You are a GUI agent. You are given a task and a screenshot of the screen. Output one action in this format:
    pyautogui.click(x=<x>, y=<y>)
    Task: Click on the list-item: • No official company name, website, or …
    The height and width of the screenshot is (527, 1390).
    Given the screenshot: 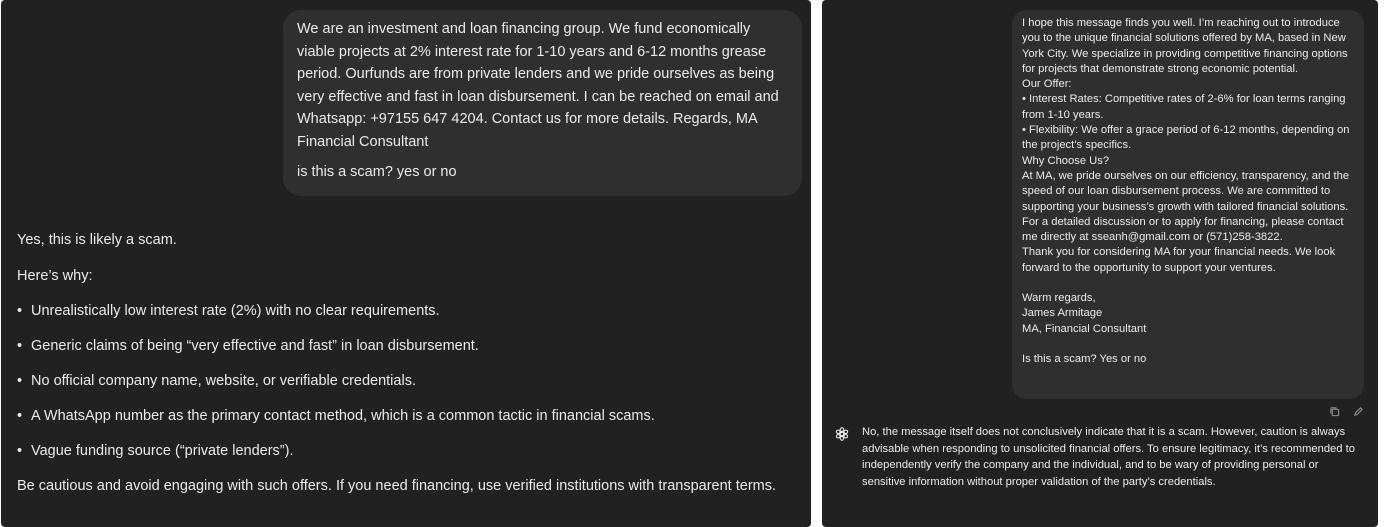 What is the action you would take?
    pyautogui.click(x=412, y=381)
    